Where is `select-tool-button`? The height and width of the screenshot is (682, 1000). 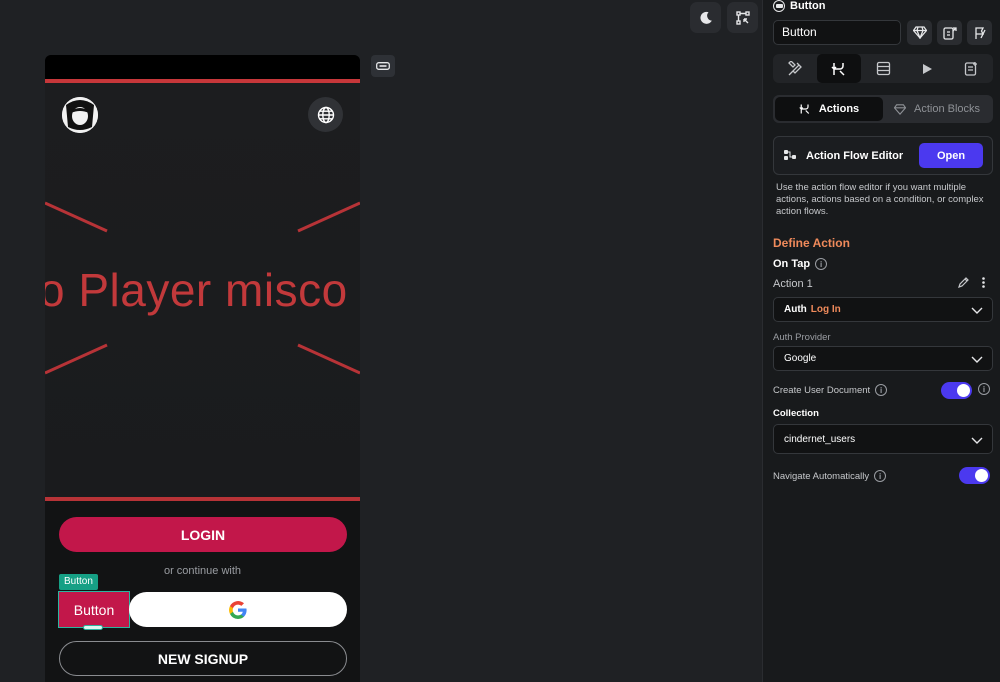
select-tool-button is located at coordinates (742, 17).